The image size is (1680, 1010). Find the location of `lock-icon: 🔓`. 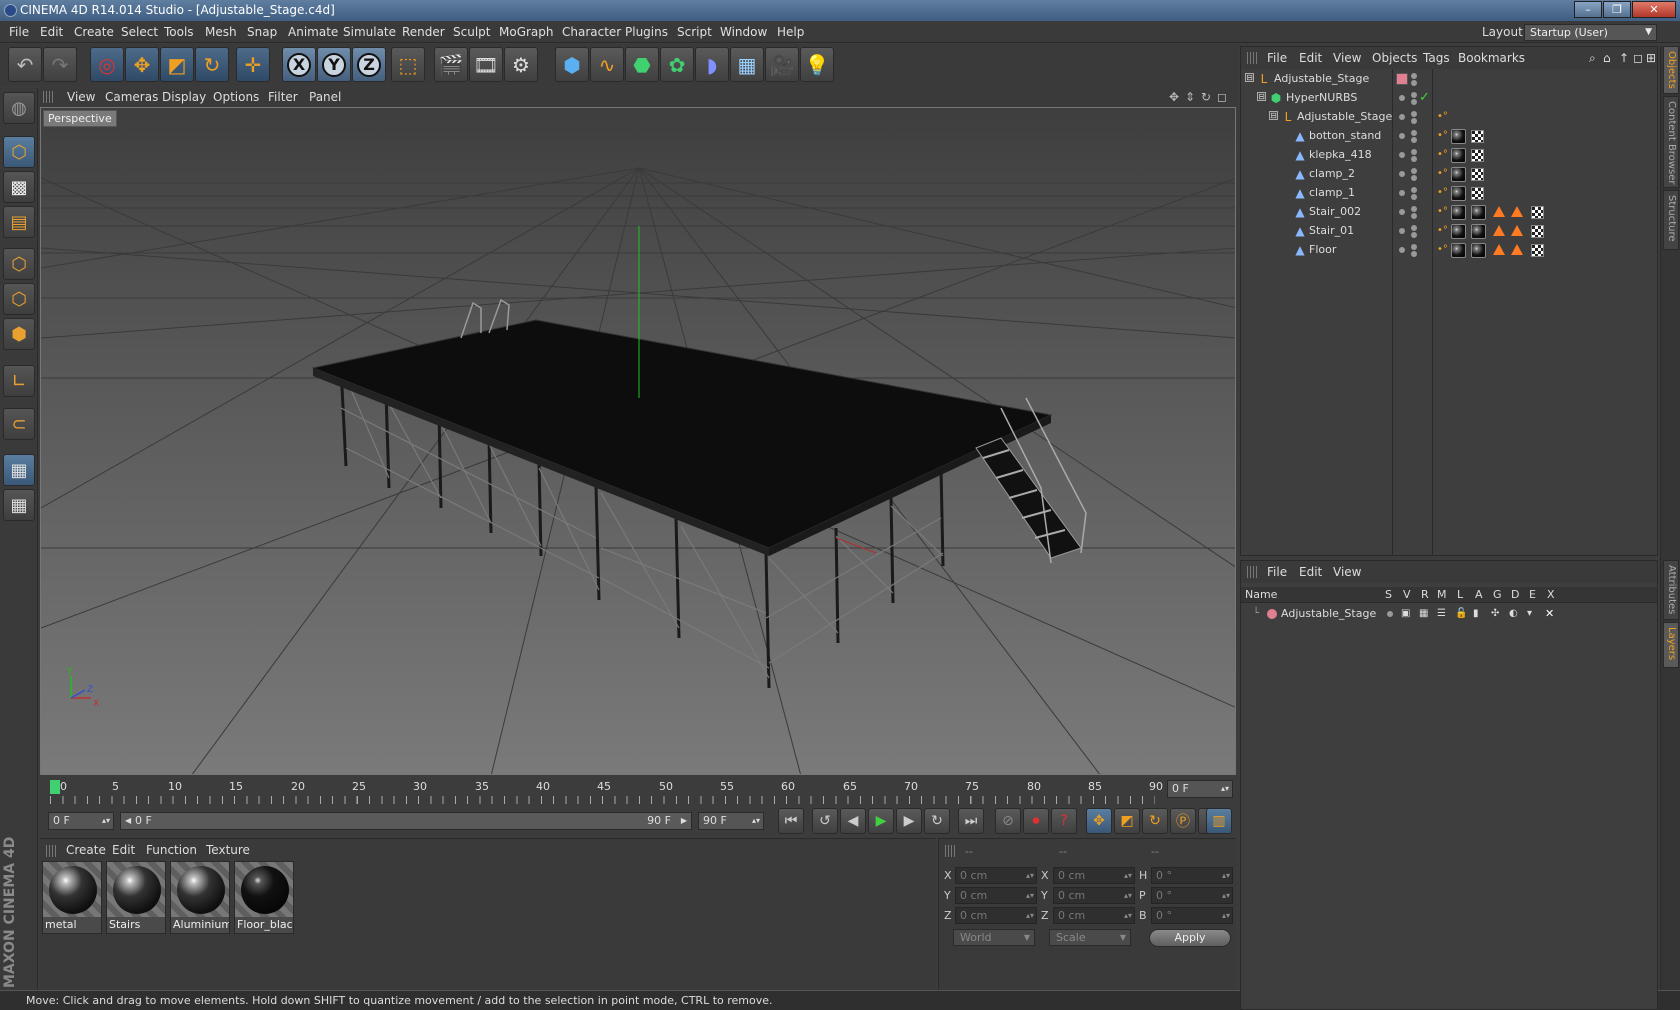

lock-icon: 🔓 is located at coordinates (1461, 613).